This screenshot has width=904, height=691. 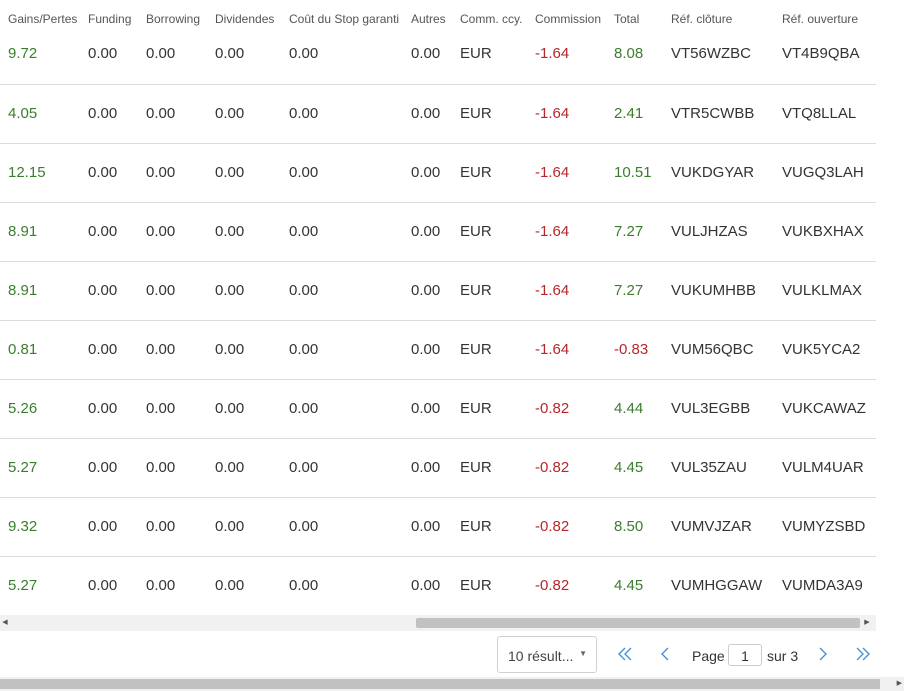 What do you see at coordinates (427, 19) in the screenshot?
I see `column-header: Autres` at bounding box center [427, 19].